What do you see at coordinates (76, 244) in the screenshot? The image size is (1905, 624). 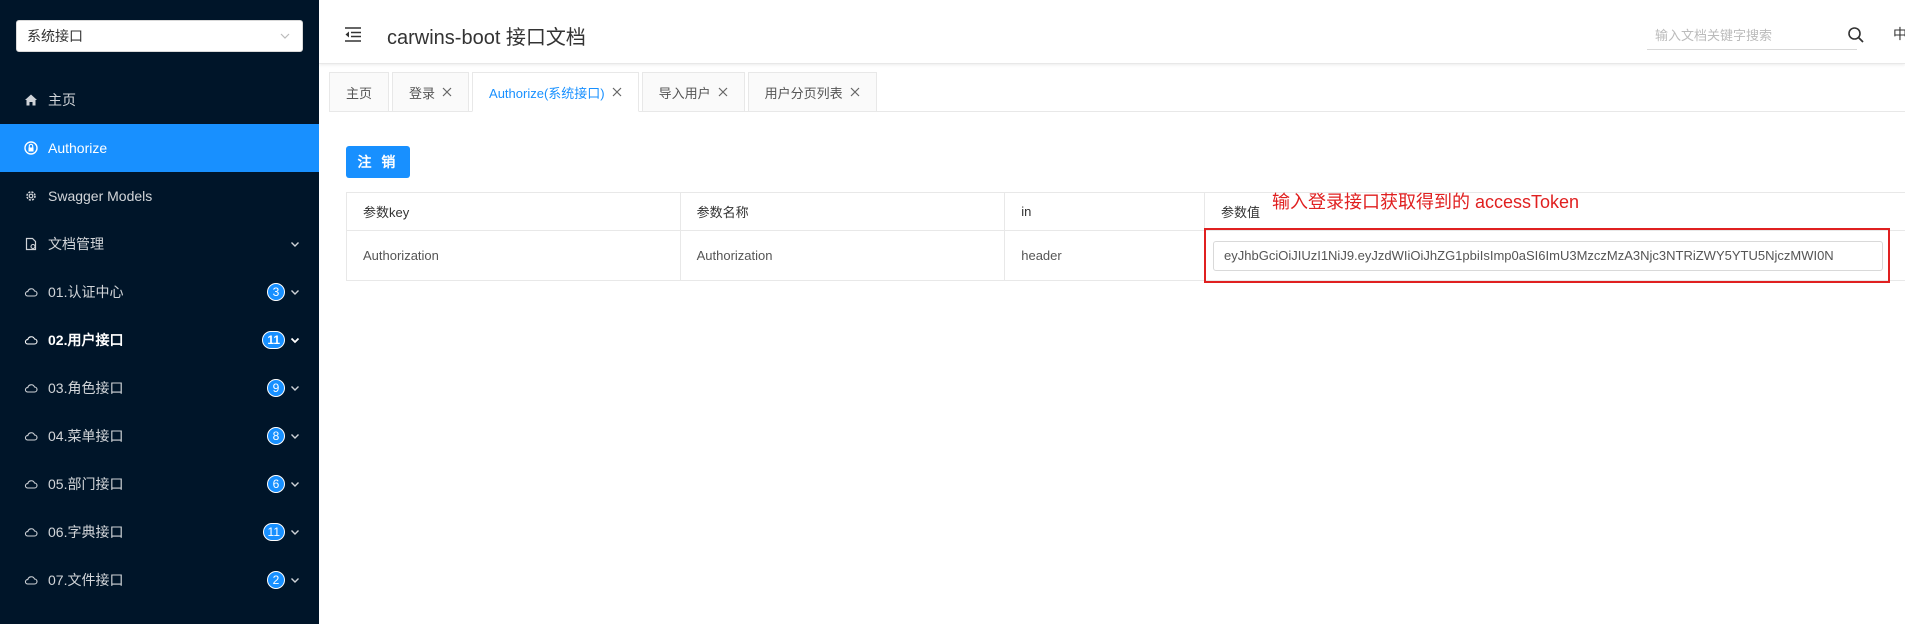 I see `sidebar-item-label: 文档管理` at bounding box center [76, 244].